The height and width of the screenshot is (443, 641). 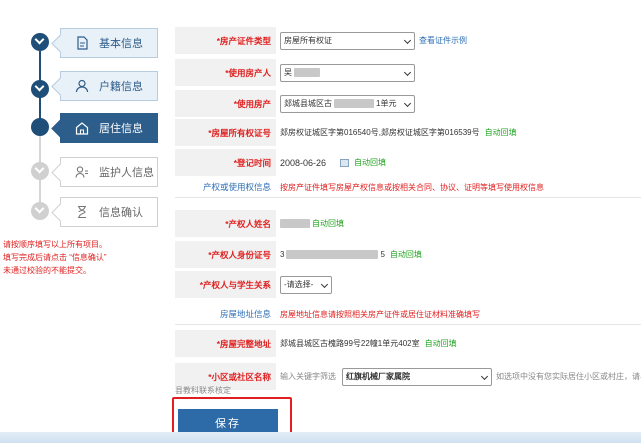 I want to click on view-cert-example-link: 查看证件示例, so click(x=443, y=40).